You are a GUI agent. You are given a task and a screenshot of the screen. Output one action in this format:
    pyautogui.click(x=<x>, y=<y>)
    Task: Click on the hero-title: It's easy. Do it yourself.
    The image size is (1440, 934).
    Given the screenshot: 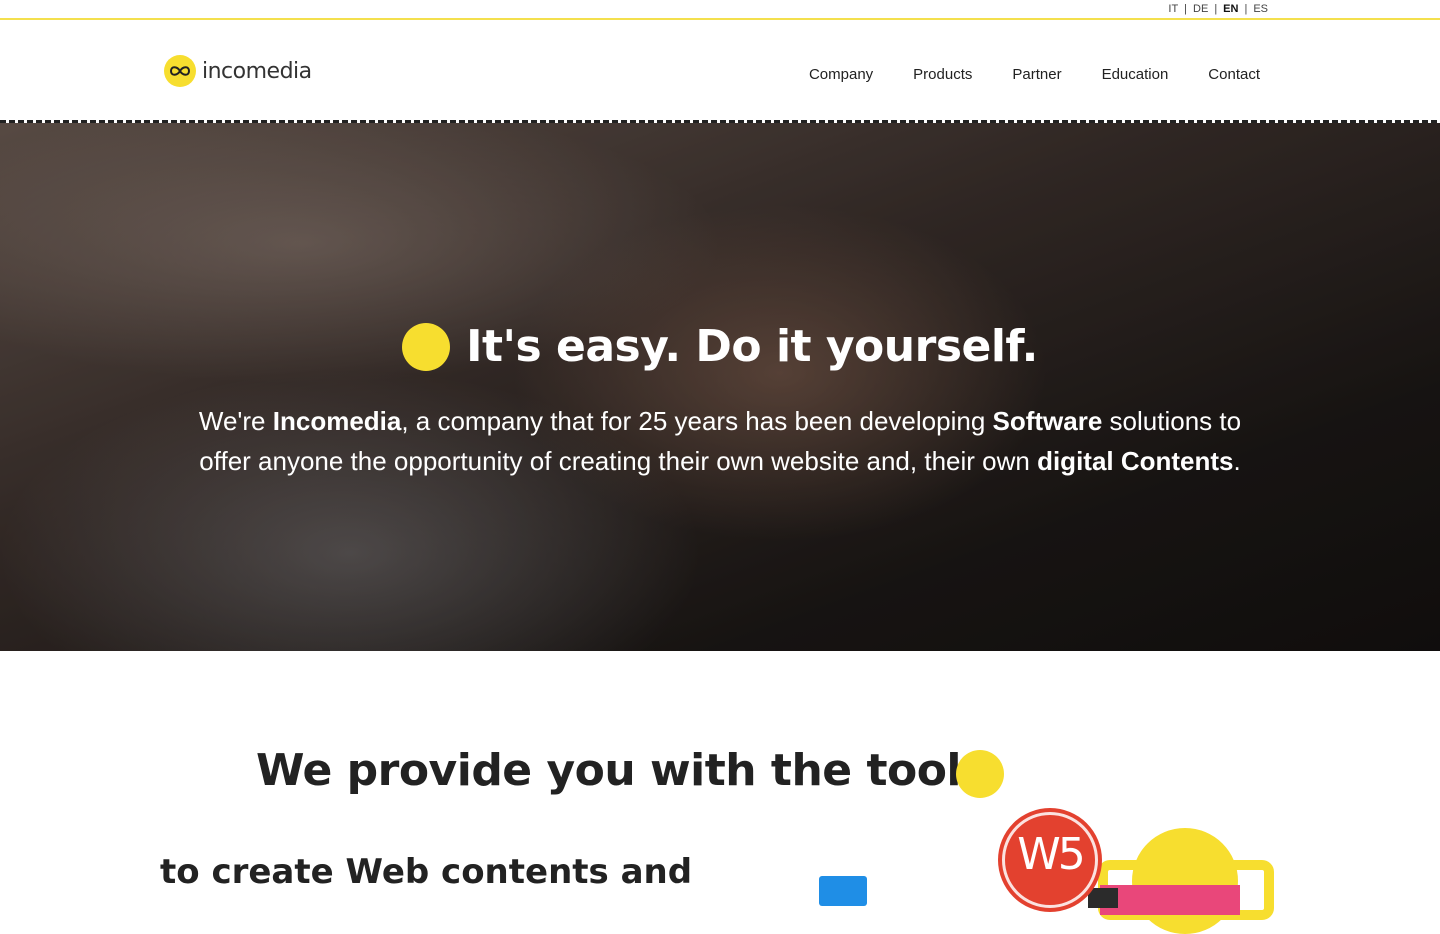 What is the action you would take?
    pyautogui.click(x=752, y=346)
    